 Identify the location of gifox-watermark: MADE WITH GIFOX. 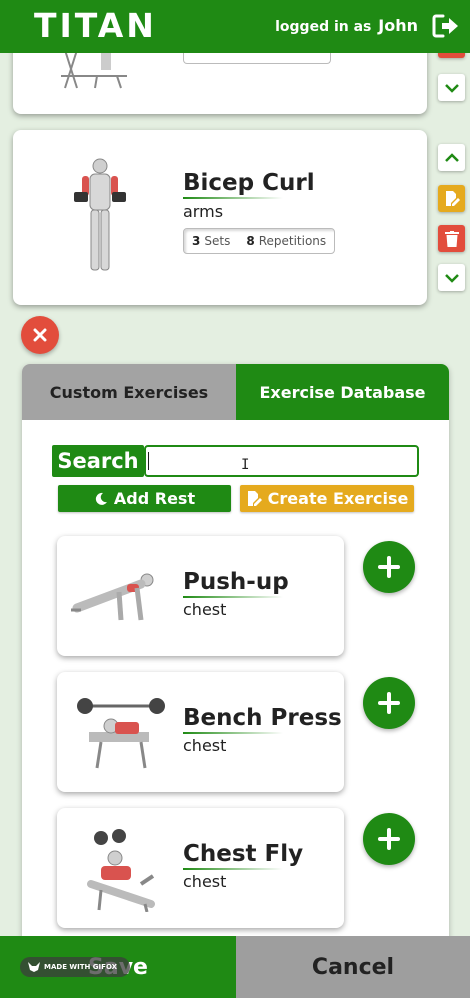
(75, 967).